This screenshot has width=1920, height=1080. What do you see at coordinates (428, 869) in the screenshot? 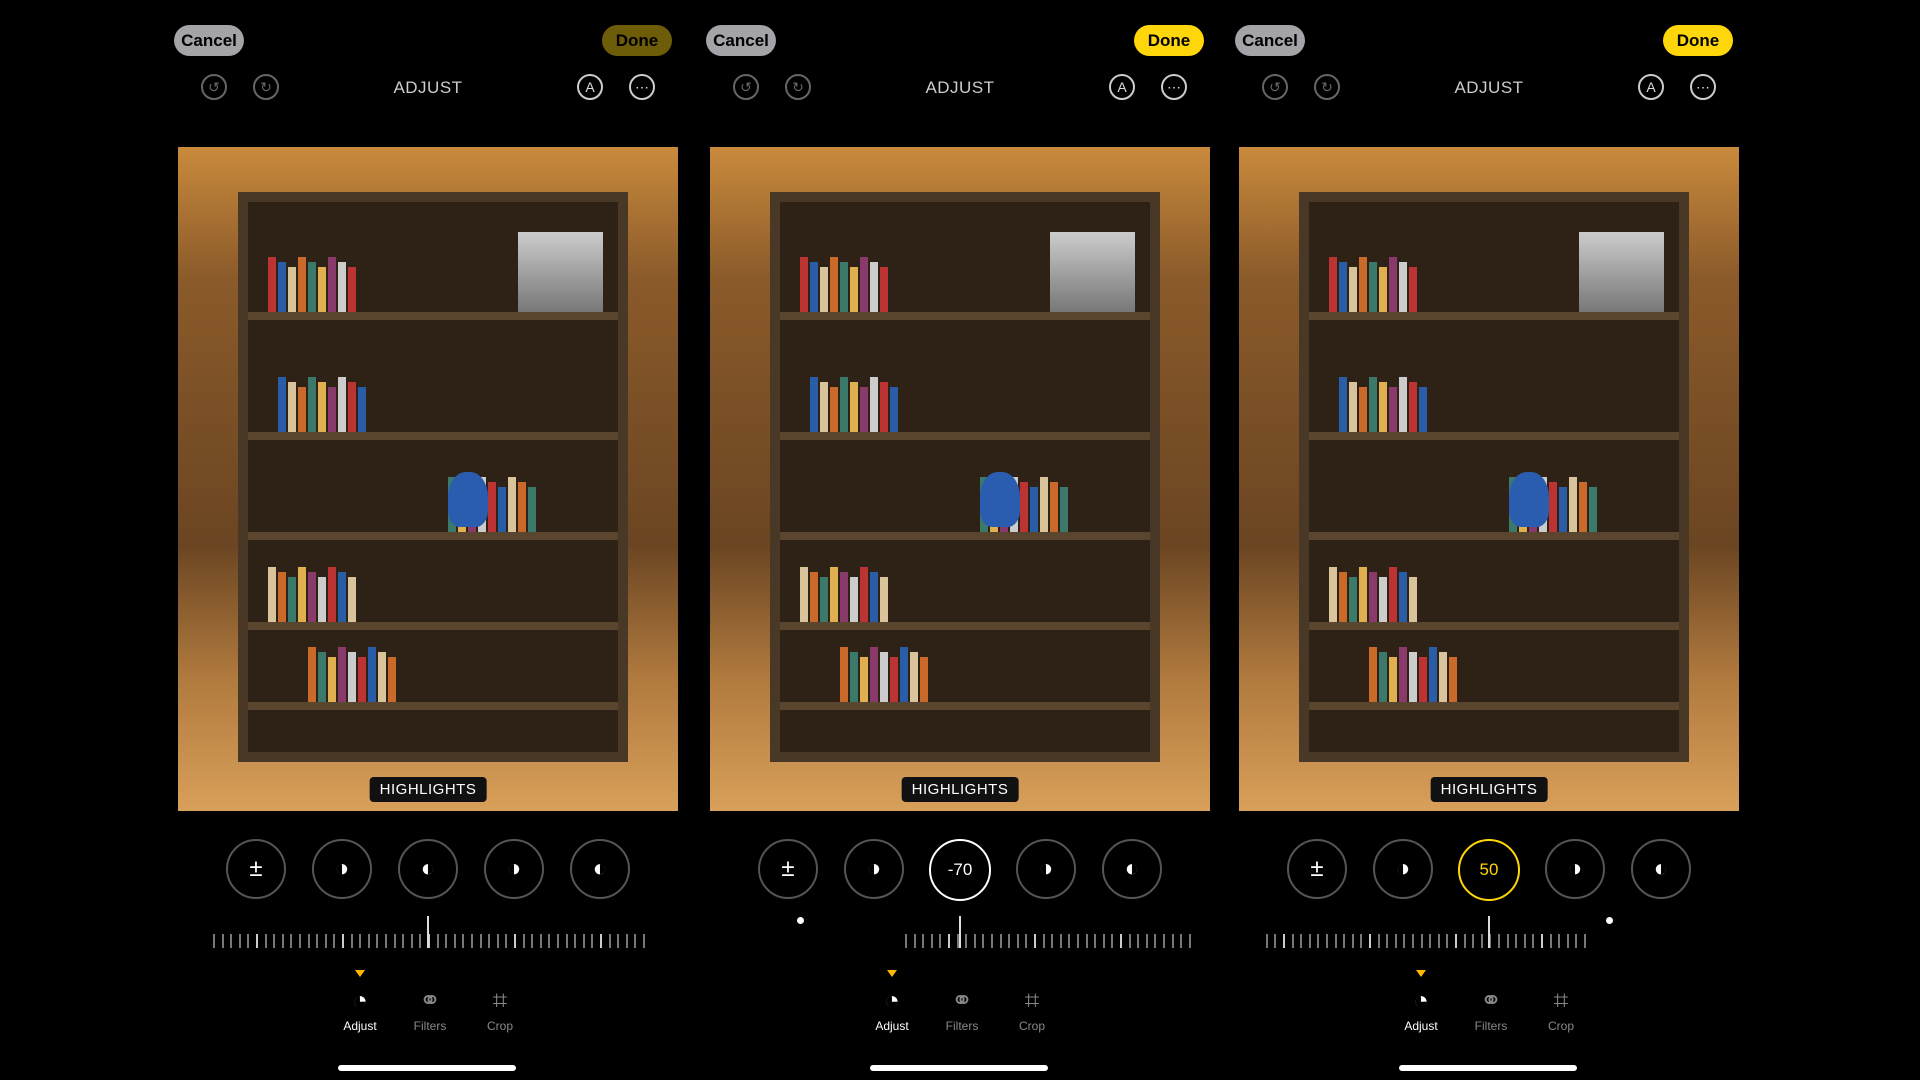
I see `highlights-tool-button: ◐` at bounding box center [428, 869].